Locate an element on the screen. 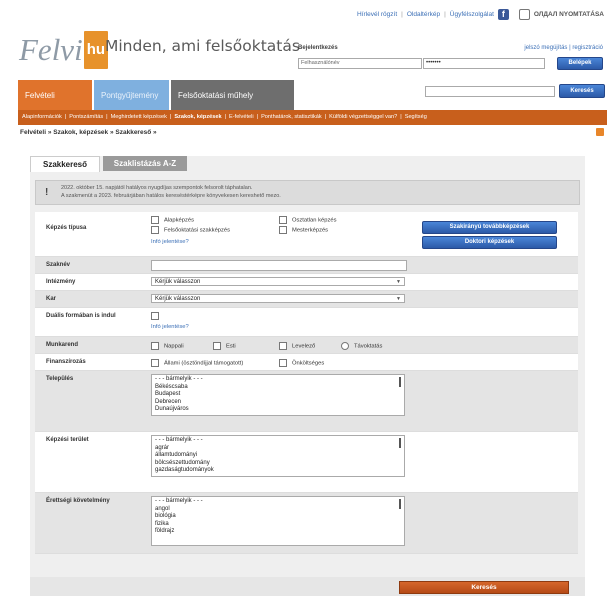 This screenshot has height=603, width=610. option-nappali: Nappali is located at coordinates (167, 346).